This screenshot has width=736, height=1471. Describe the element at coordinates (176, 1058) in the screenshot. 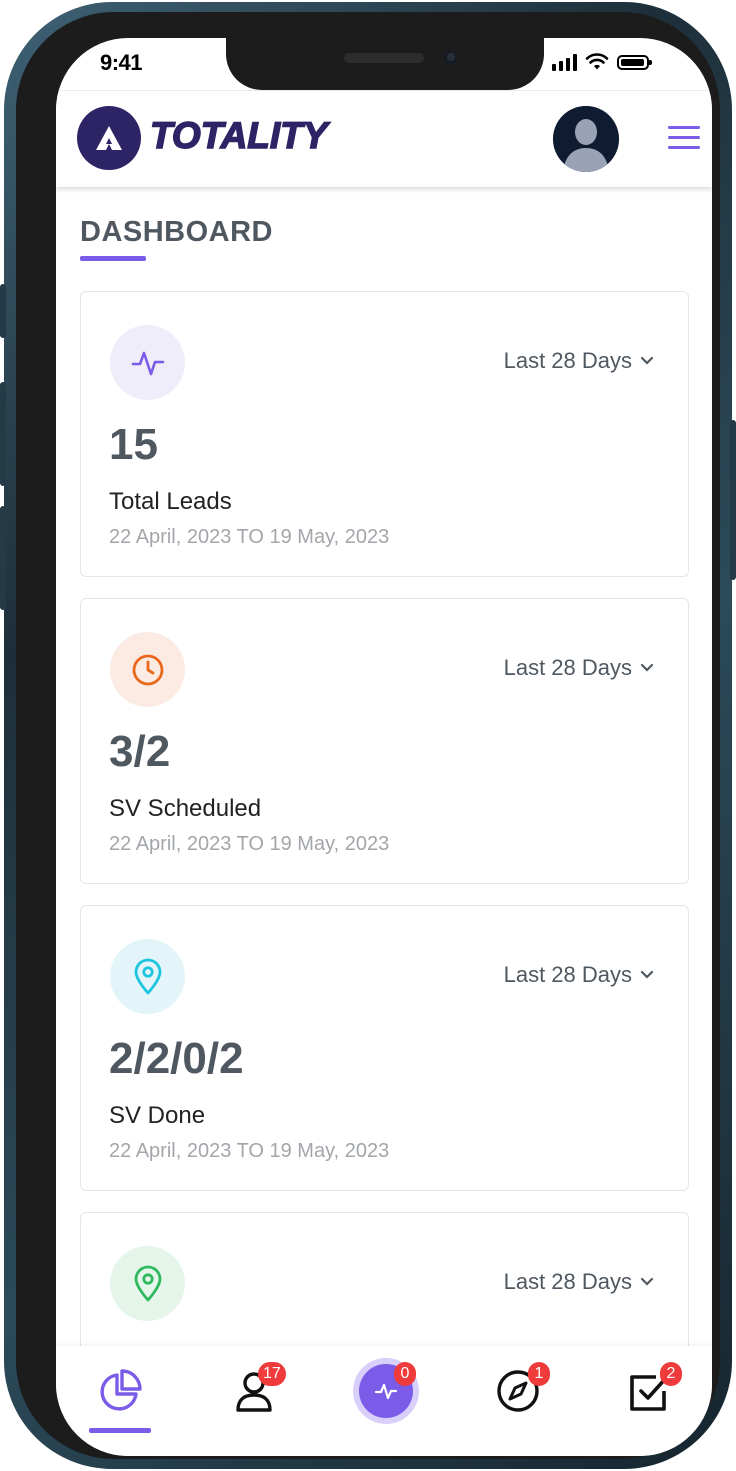

I see `stat-value: 2/2/0/2` at that location.